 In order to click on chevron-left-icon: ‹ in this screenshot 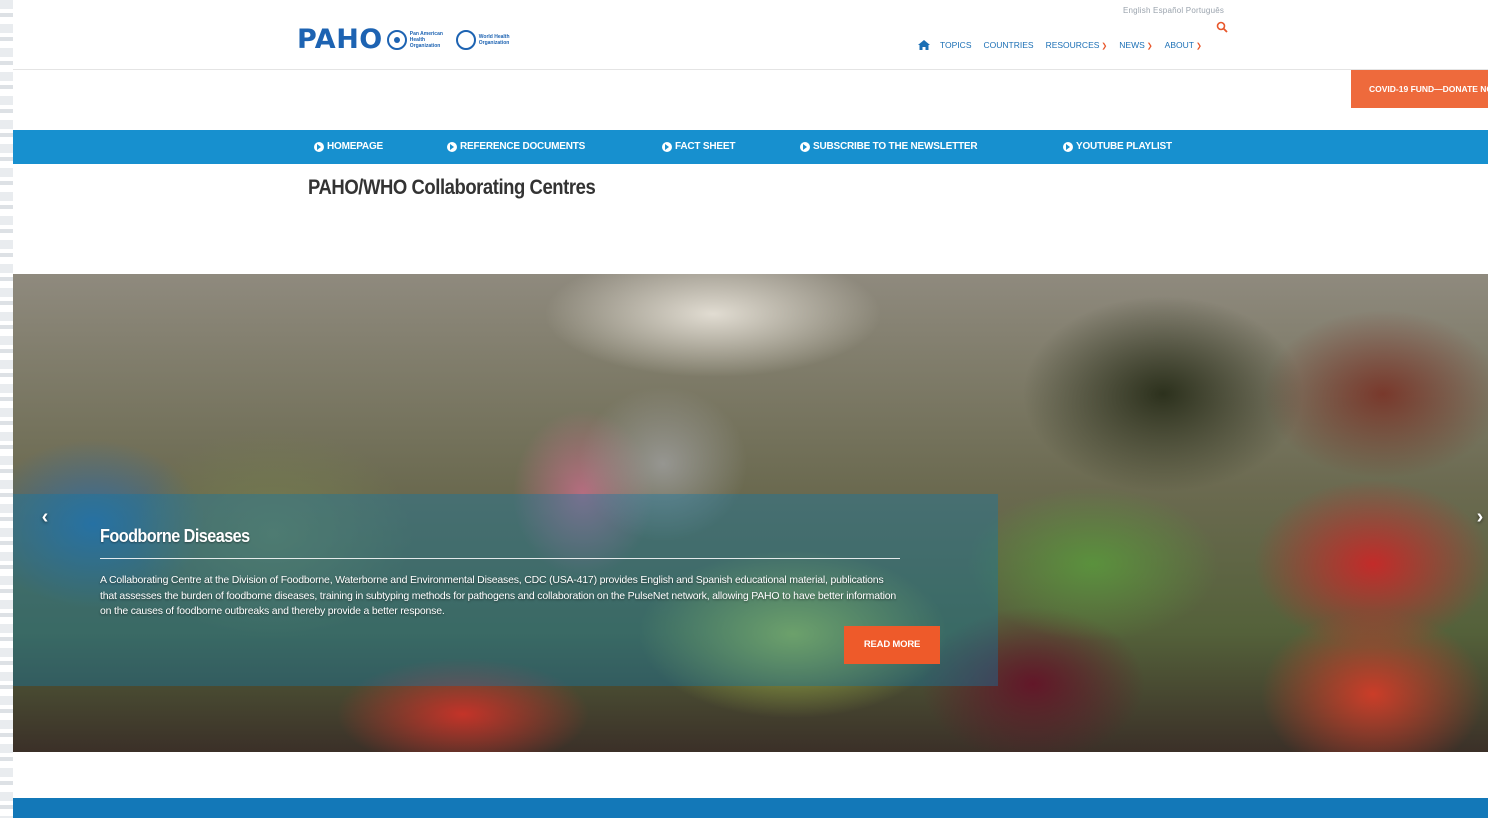, I will do `click(45, 517)`.